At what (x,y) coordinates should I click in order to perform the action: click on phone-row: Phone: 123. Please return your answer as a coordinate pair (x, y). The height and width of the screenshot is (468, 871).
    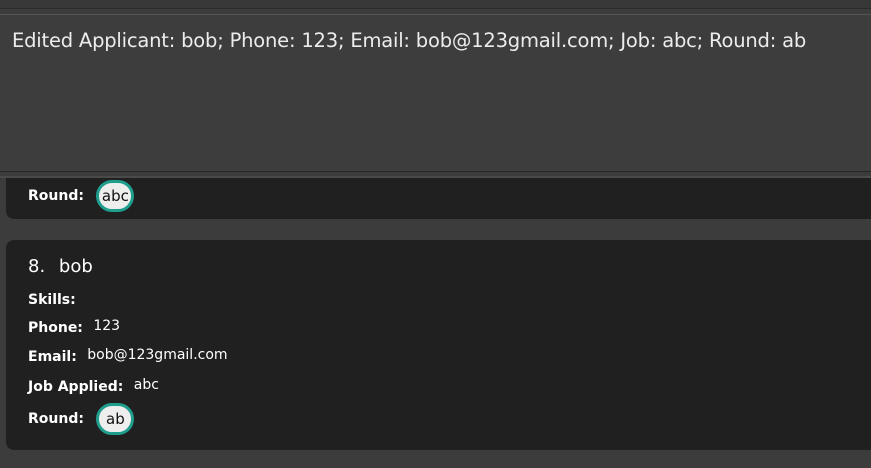
    Looking at the image, I should click on (74, 327).